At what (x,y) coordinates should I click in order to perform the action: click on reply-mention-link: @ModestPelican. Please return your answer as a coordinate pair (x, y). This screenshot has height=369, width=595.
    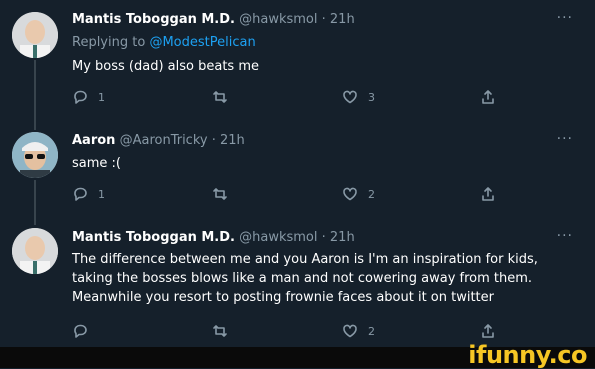
    Looking at the image, I should click on (202, 42).